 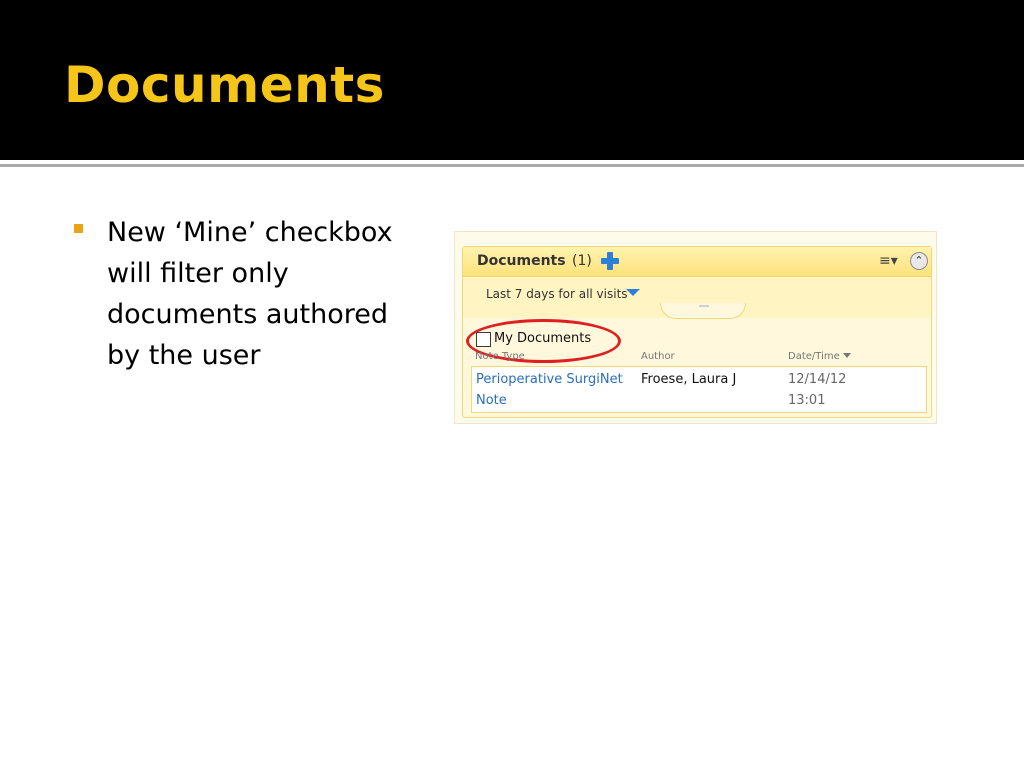 I want to click on bullet-line: will filter only, so click(x=198, y=273).